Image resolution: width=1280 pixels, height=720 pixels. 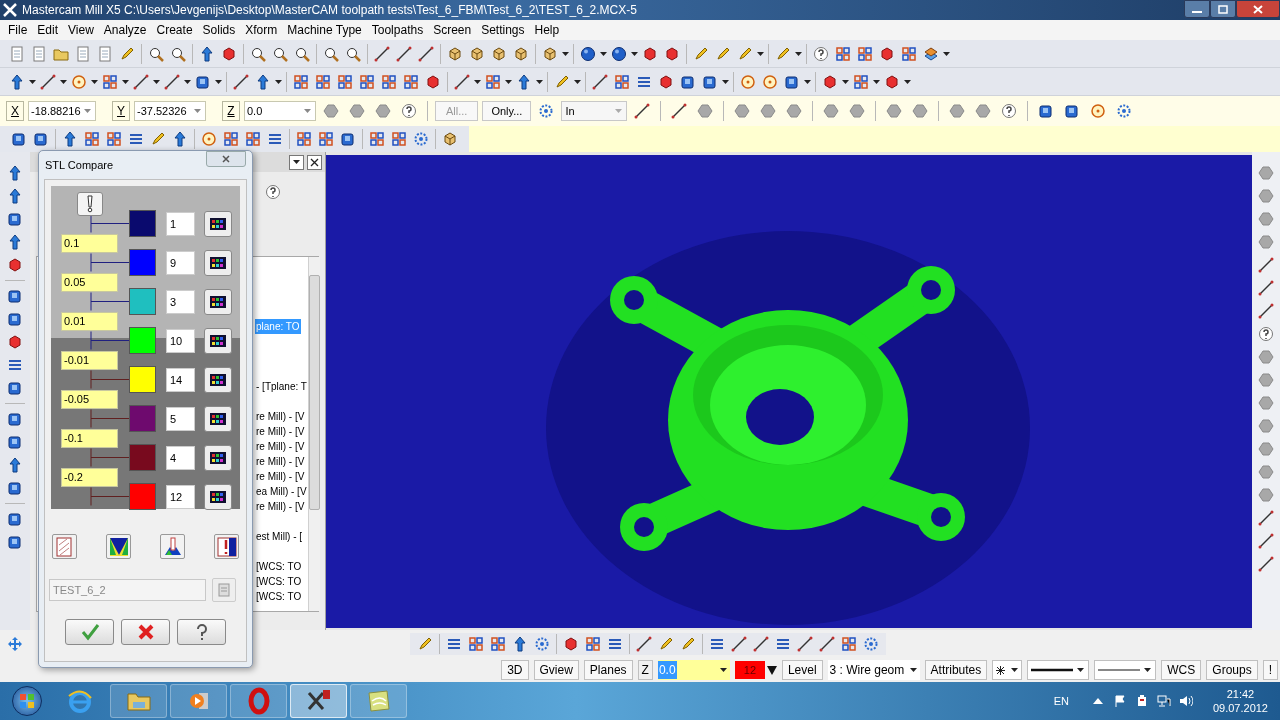 What do you see at coordinates (172, 546) in the screenshot?
I see `section-view-icon` at bounding box center [172, 546].